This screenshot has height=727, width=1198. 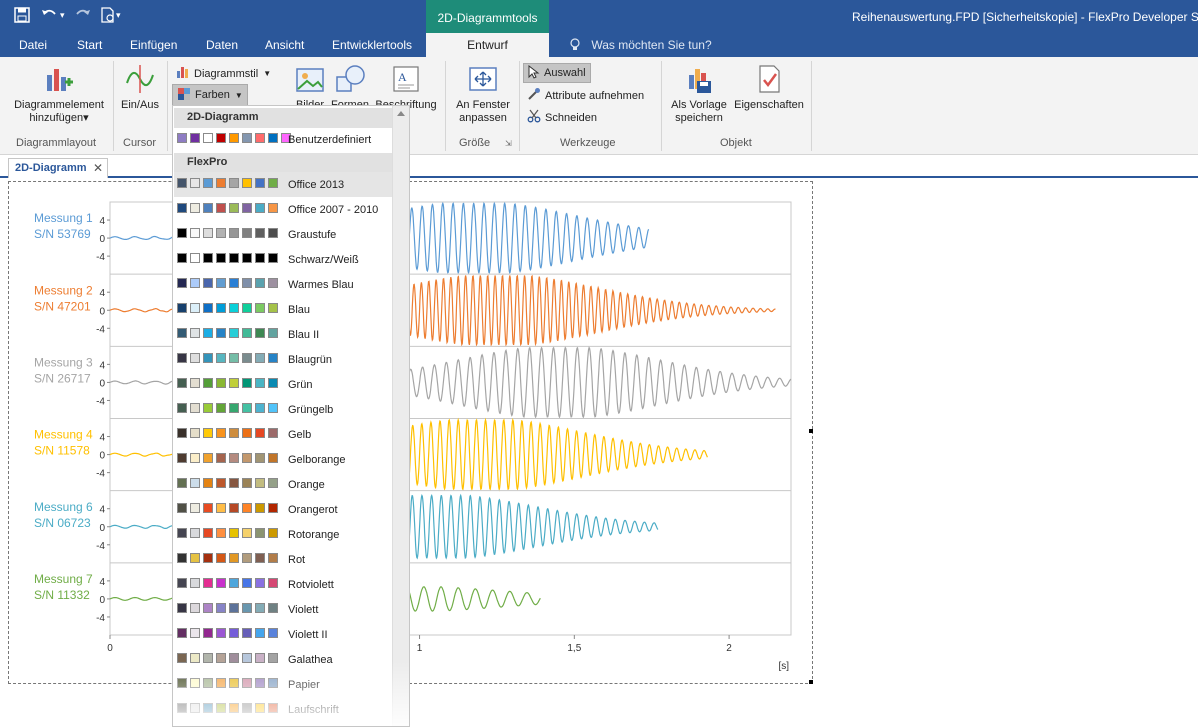 I want to click on color-scheme-item: Gelborange, so click(x=283, y=459).